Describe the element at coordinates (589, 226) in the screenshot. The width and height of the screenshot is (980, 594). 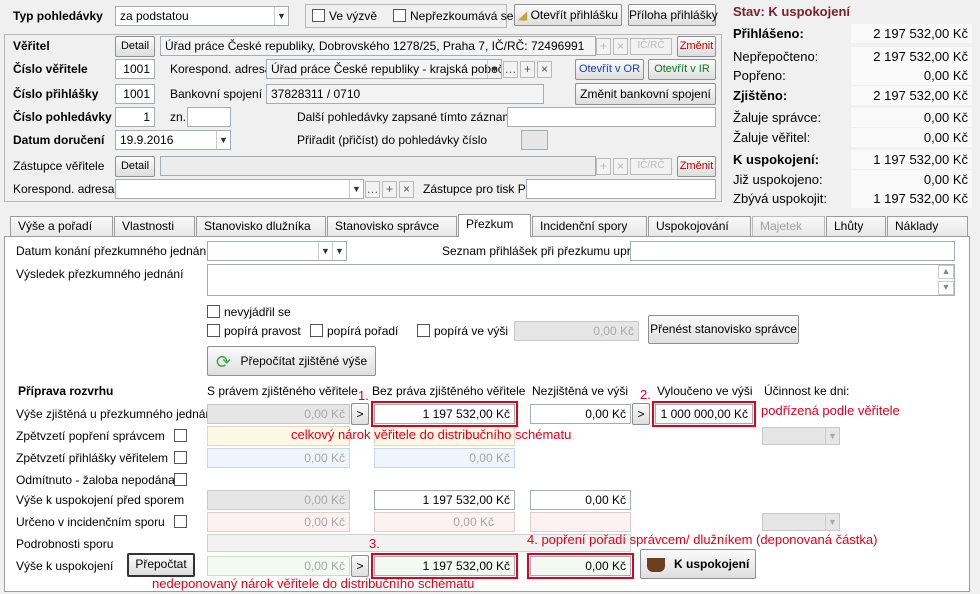
I see `tab-inciden-n-spory: Incidenční spory` at that location.